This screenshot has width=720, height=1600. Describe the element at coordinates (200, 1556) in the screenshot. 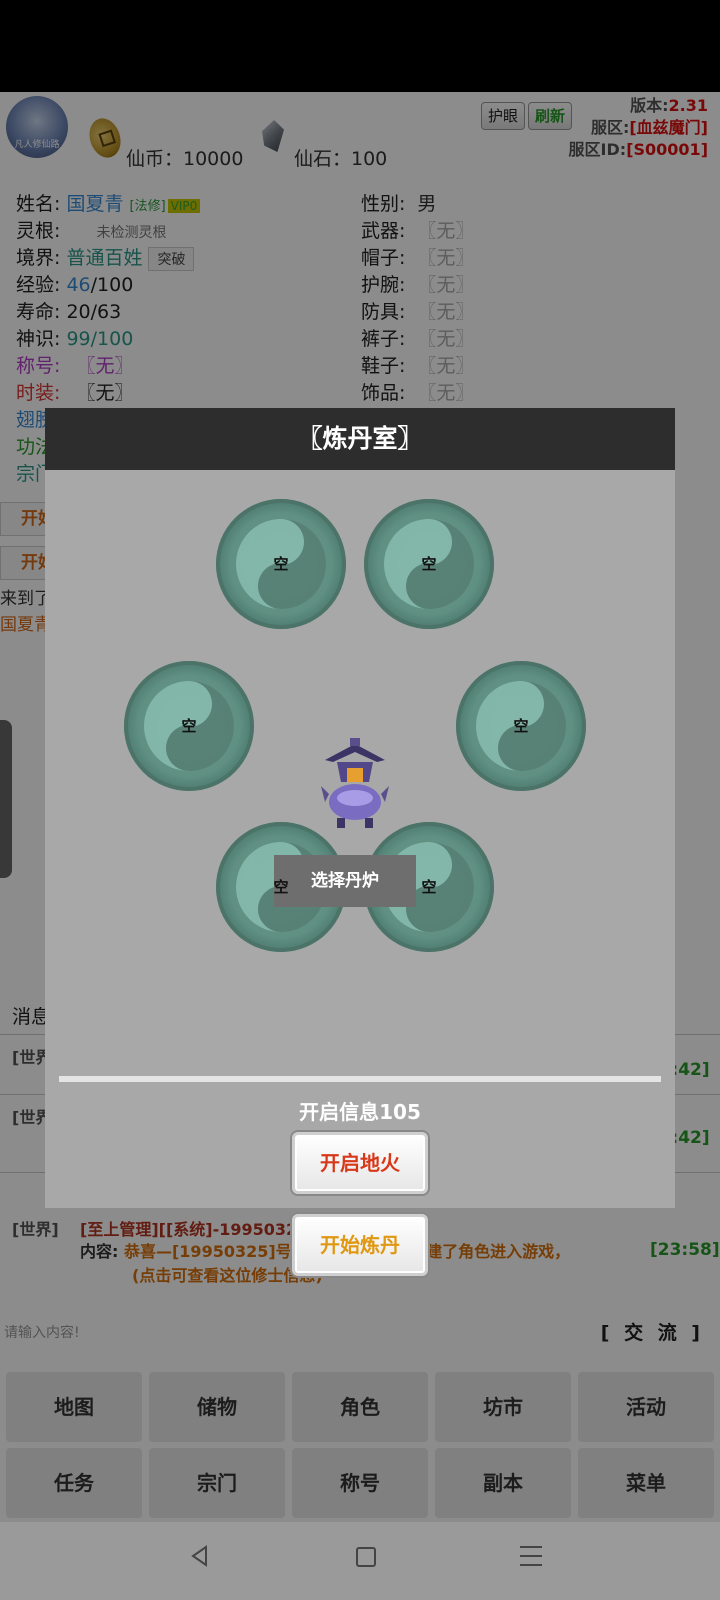

I see `back-icon` at that location.